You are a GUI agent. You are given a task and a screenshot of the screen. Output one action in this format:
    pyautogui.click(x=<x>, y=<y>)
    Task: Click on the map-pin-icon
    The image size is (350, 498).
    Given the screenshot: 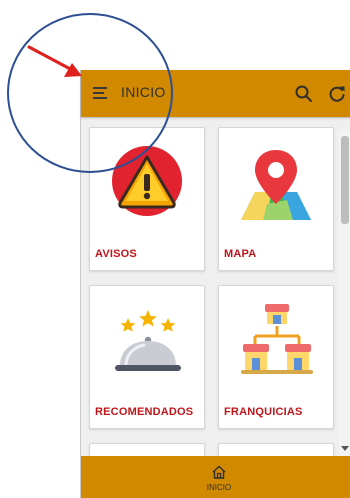 What is the action you would take?
    pyautogui.click(x=276, y=185)
    